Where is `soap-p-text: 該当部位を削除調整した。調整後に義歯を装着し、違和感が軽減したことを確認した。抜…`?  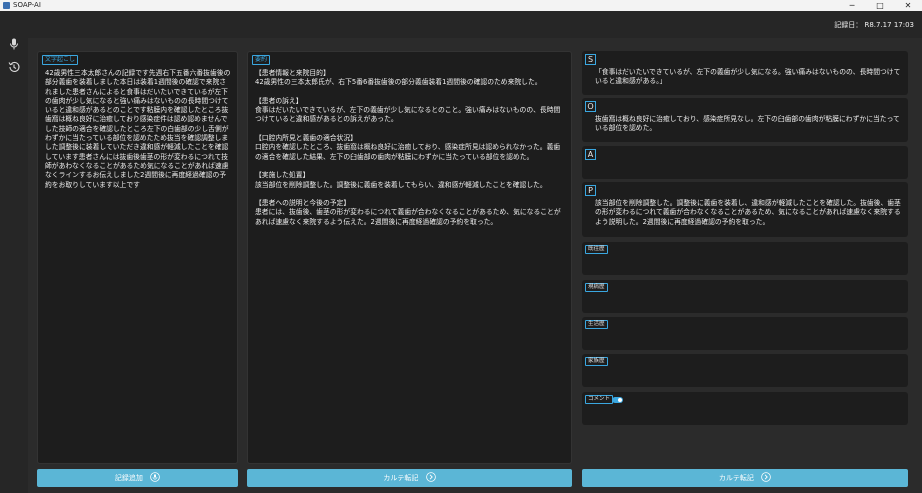 soap-p-text: 該当部位を削除調整した。調整後に義歯を装着し、違和感が軽減したことを確認した。抜… is located at coordinates (748, 213).